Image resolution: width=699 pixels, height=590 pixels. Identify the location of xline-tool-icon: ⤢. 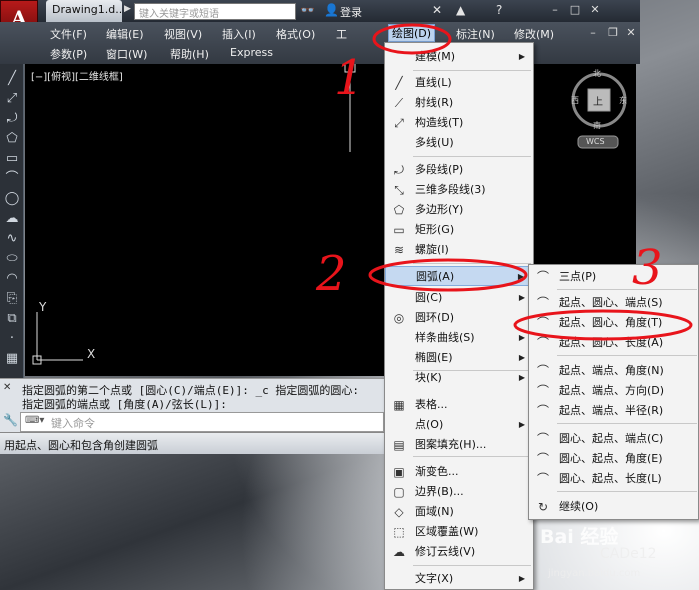
(12, 99).